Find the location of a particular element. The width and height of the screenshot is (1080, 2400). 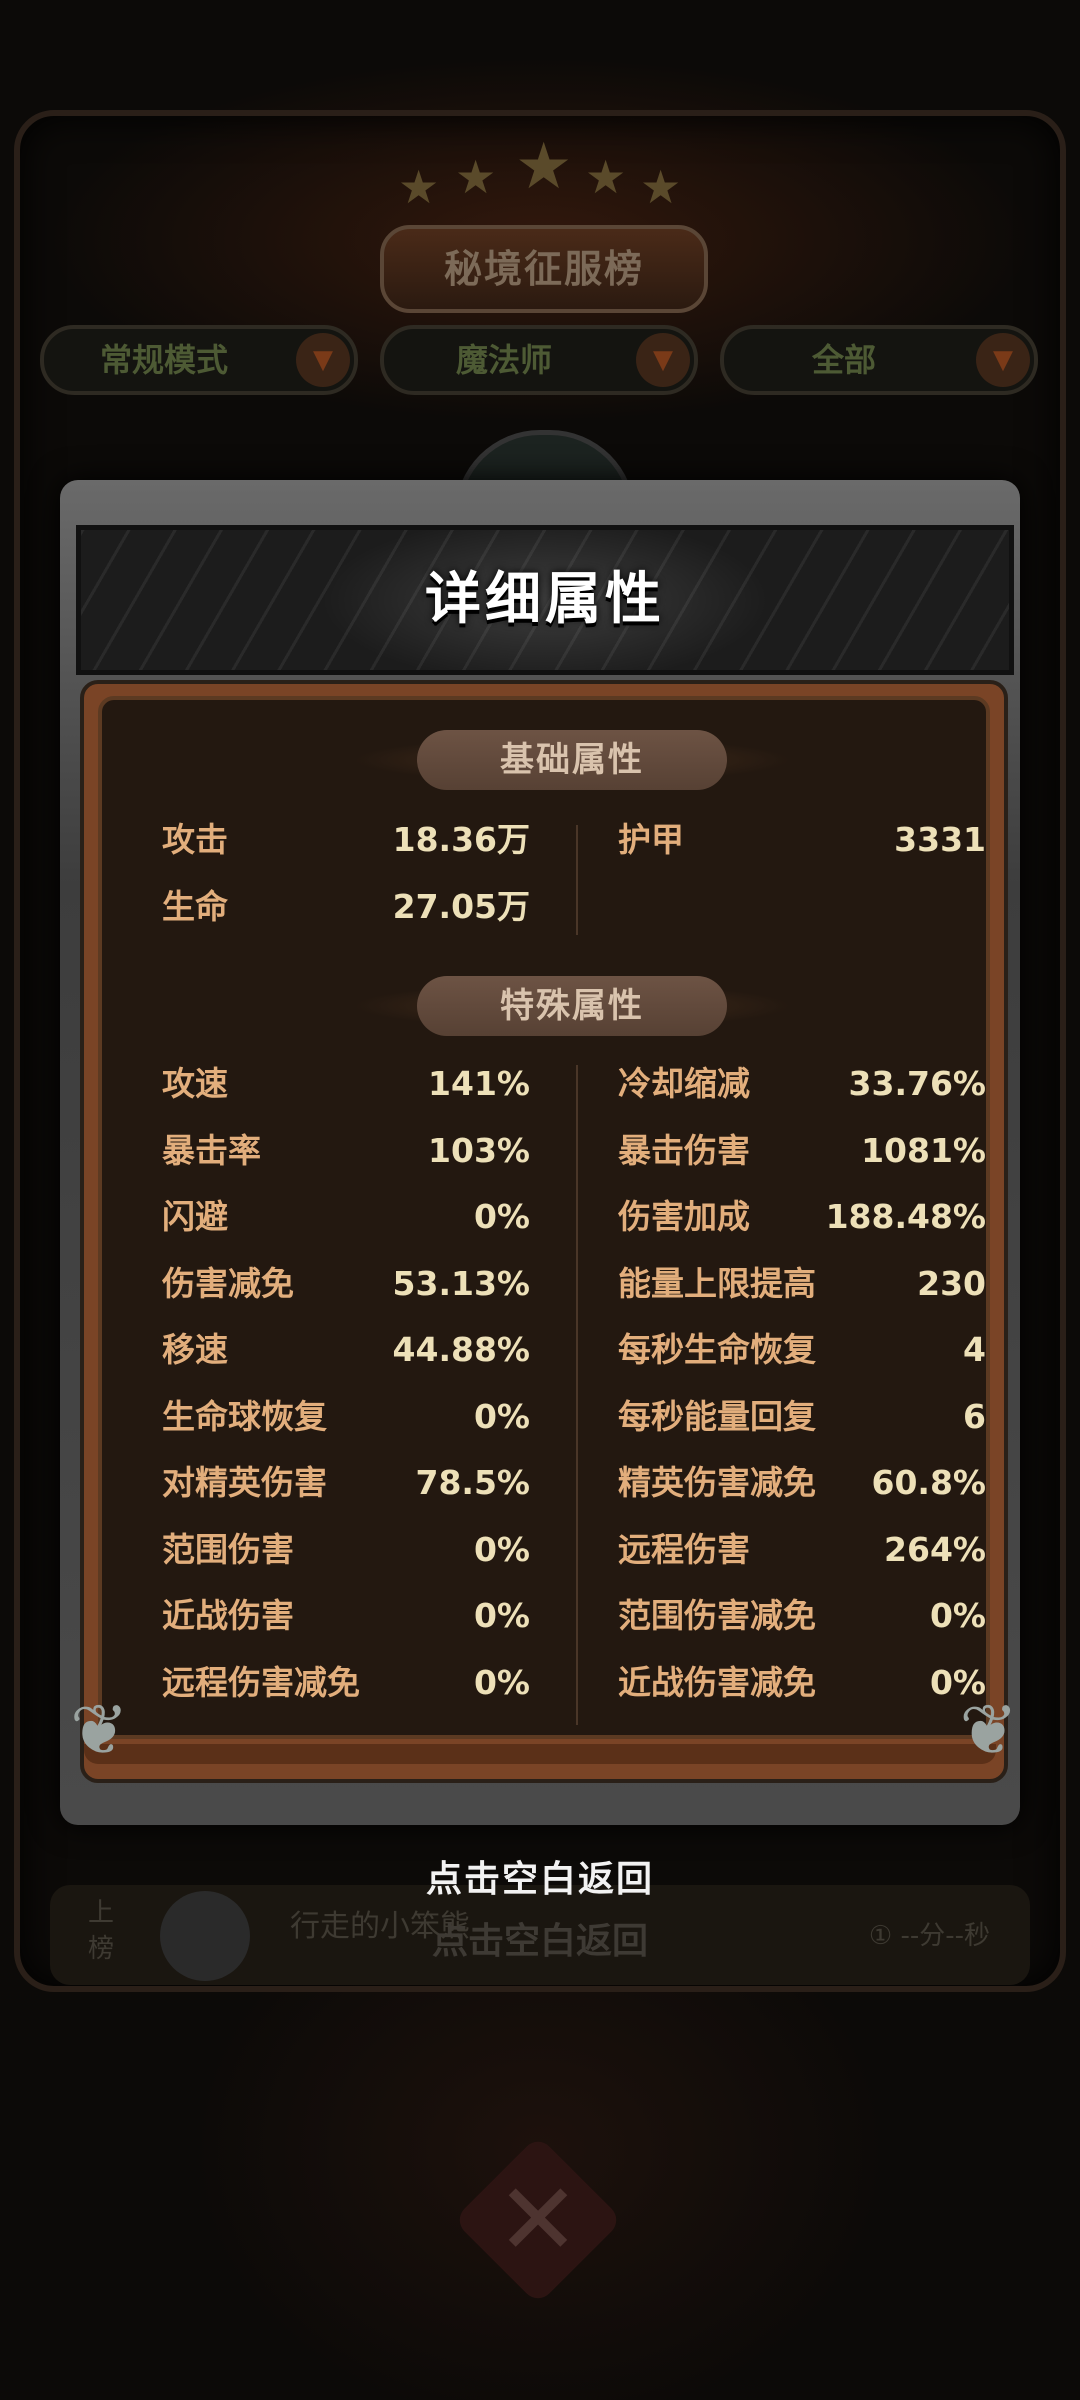

stat-name: 每秒生命恢复 is located at coordinates (717, 1349).